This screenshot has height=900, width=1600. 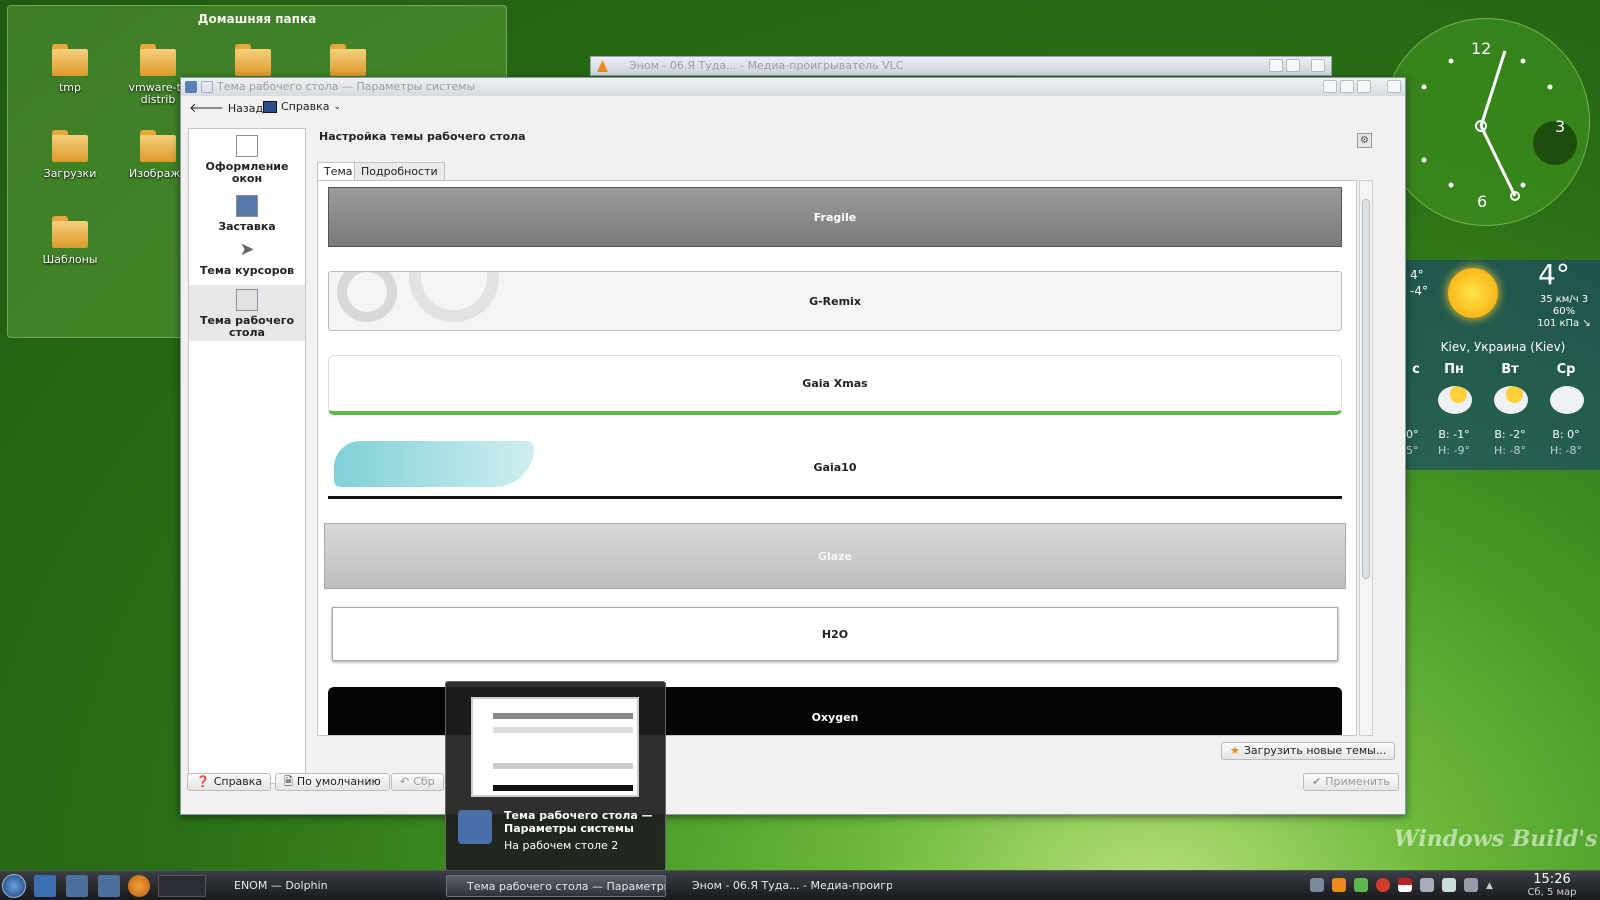 What do you see at coordinates (1361, 885) in the screenshot?
I see `tray-network-icon` at bounding box center [1361, 885].